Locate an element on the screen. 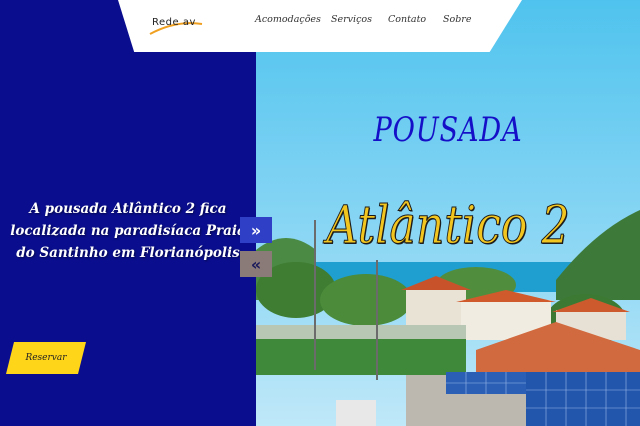 The height and width of the screenshot is (426, 640). logo-text: Rede av is located at coordinates (174, 22).